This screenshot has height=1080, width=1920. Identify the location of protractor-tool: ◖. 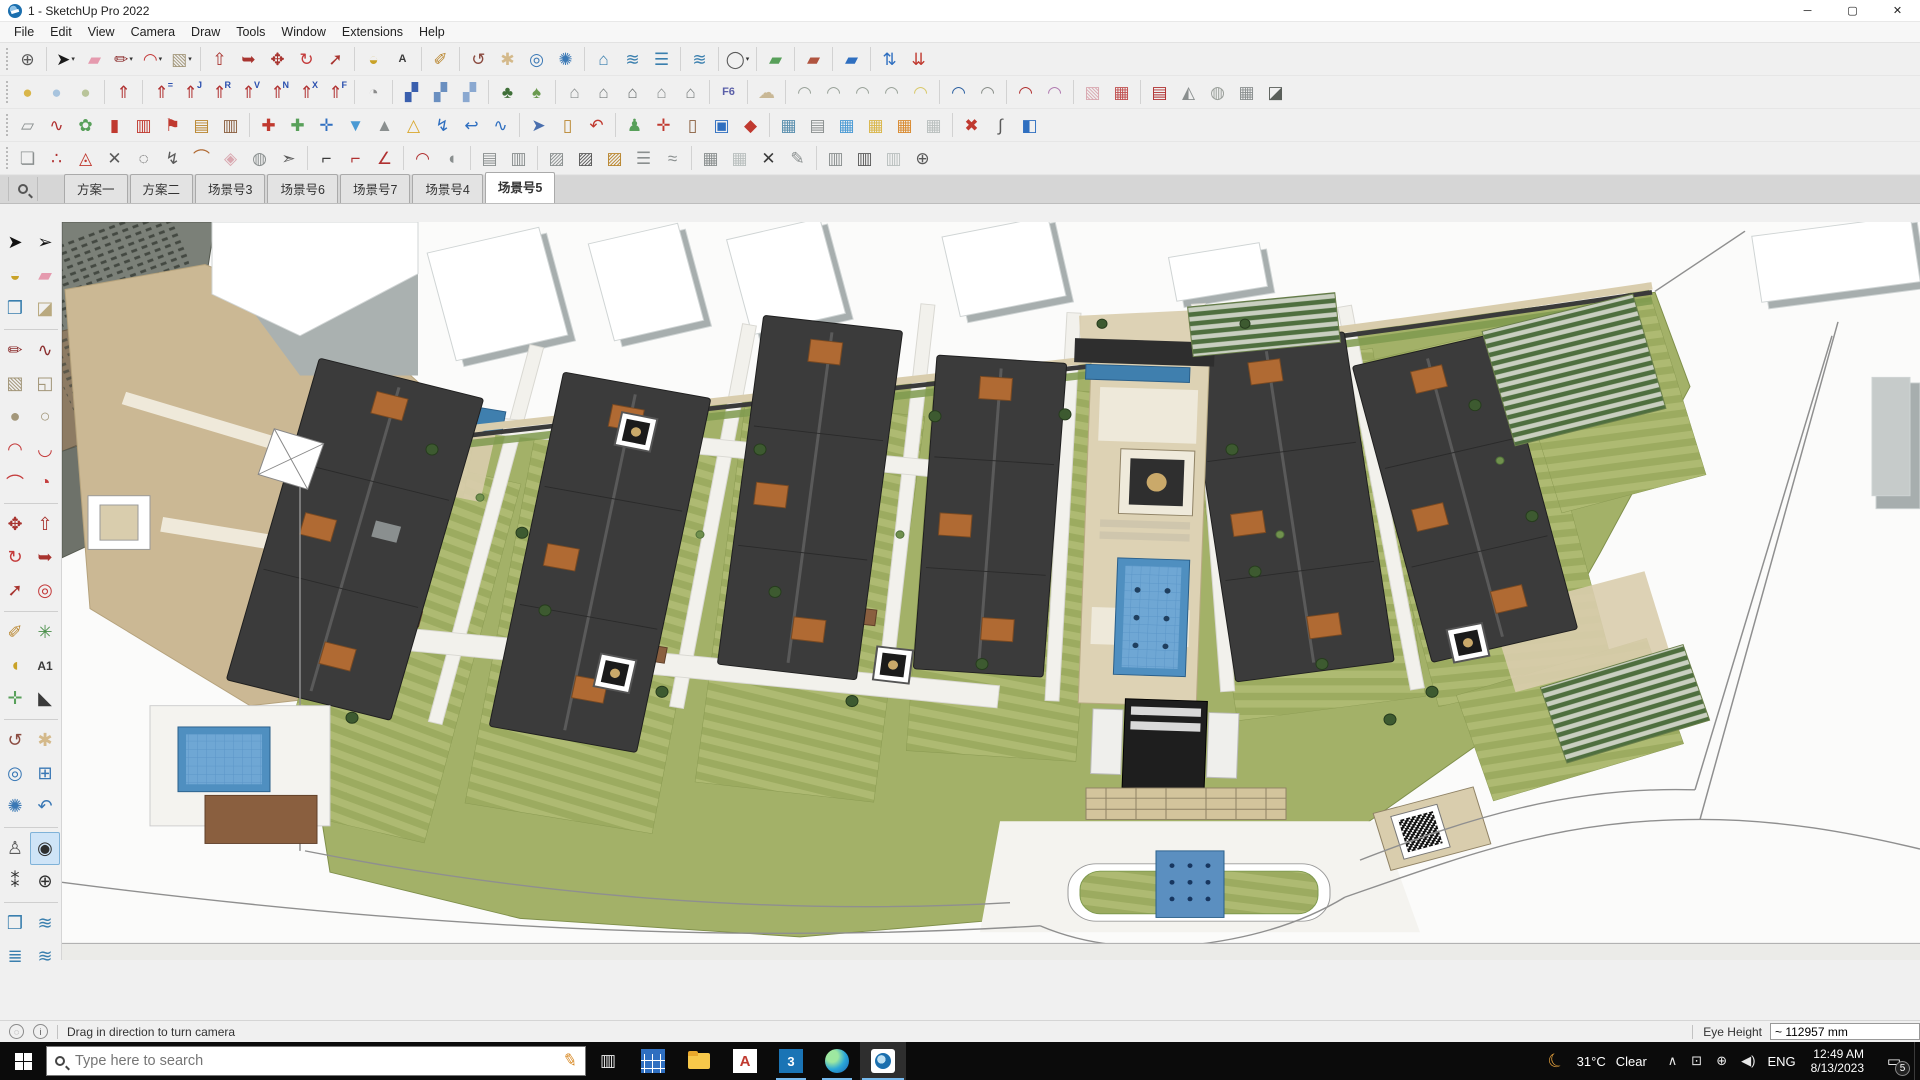
(15, 665).